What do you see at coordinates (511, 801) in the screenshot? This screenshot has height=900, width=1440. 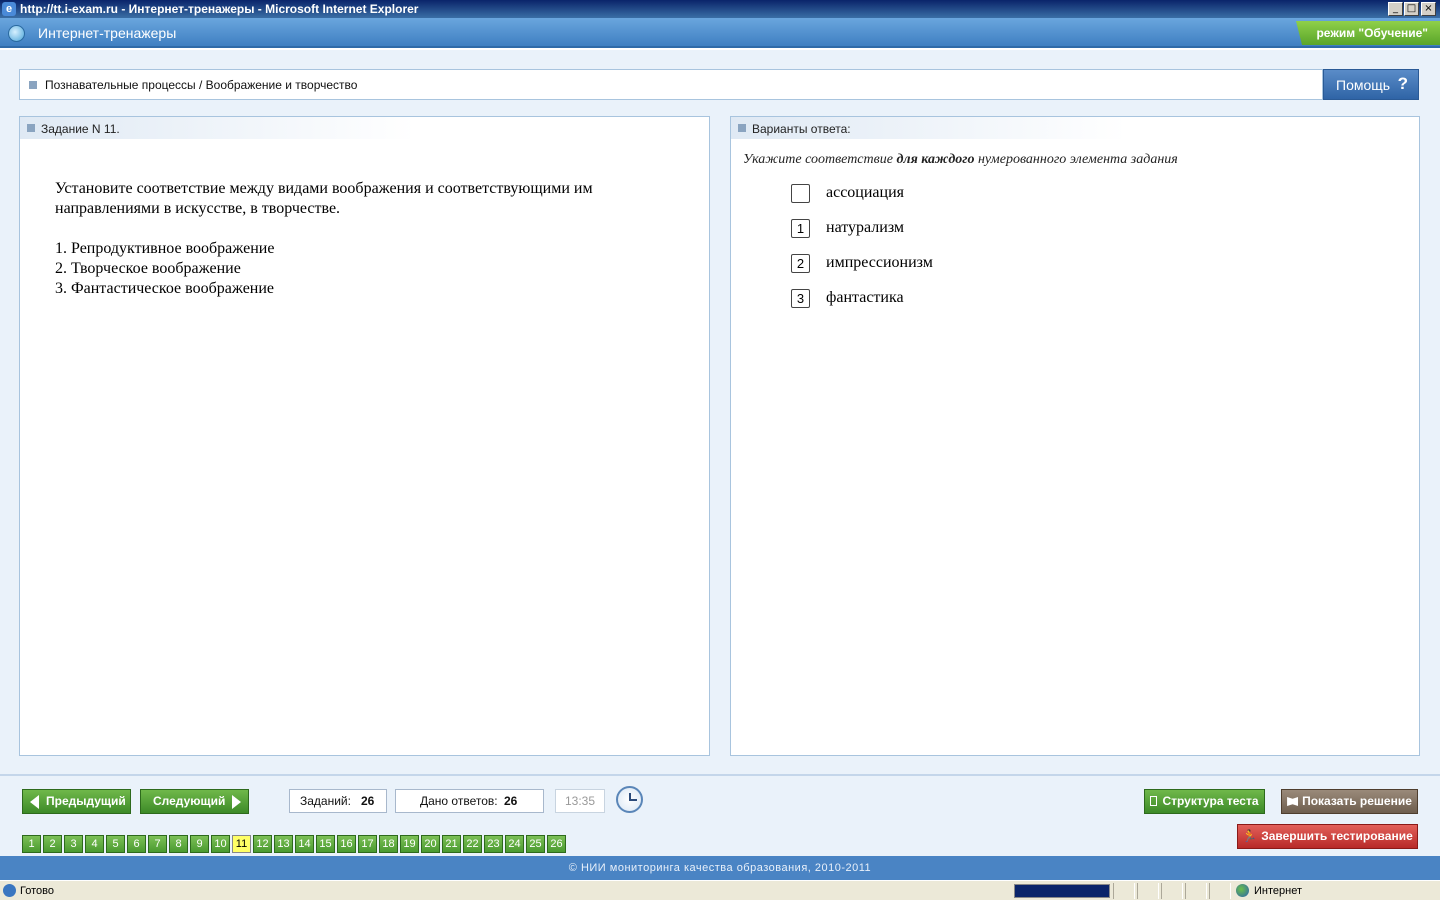 I see `answered-value: 26` at bounding box center [511, 801].